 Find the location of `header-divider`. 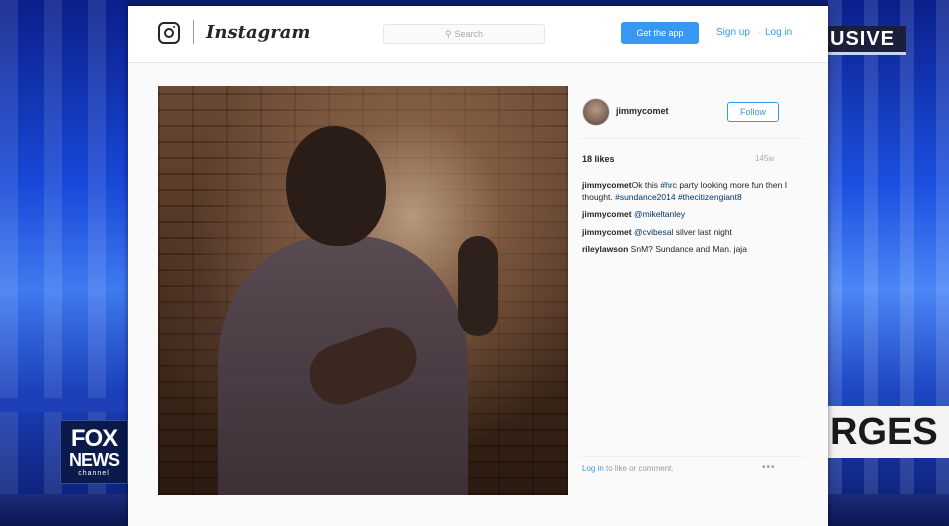

header-divider is located at coordinates (193, 32).